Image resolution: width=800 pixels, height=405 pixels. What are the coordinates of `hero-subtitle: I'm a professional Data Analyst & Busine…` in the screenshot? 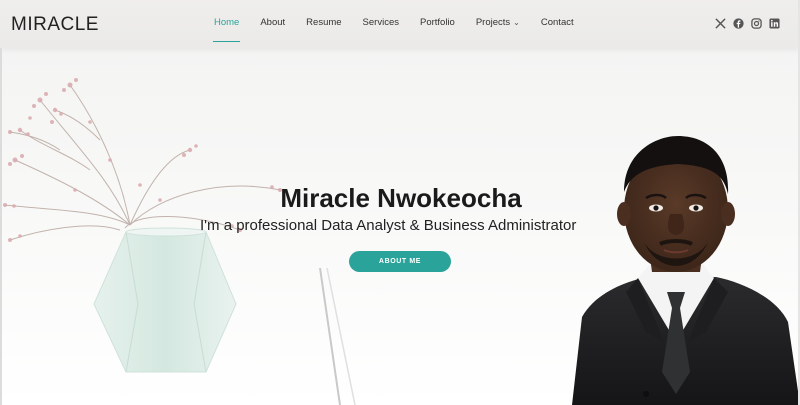 It's located at (388, 225).